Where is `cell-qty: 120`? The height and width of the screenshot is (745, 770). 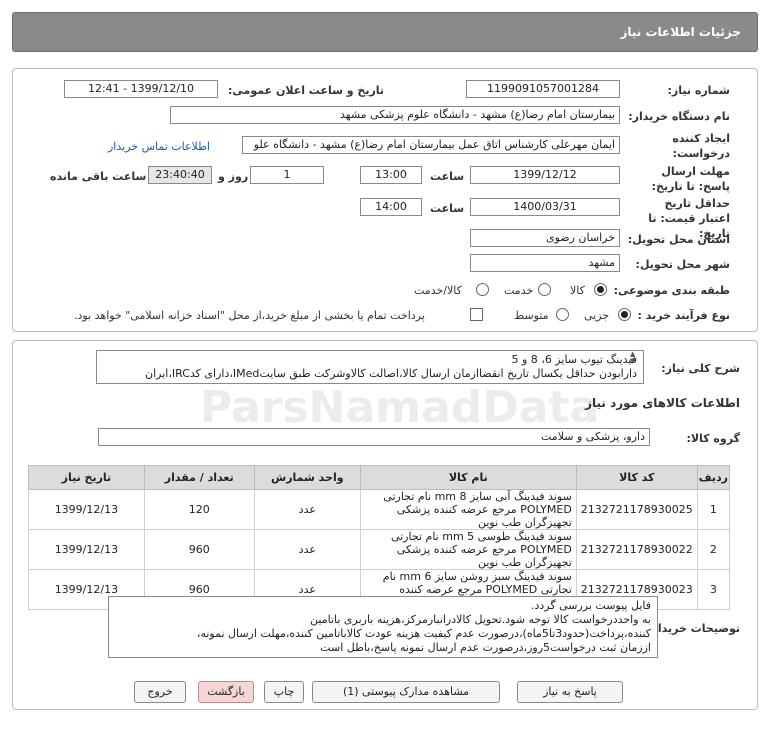 cell-qty: 120 is located at coordinates (199, 509).